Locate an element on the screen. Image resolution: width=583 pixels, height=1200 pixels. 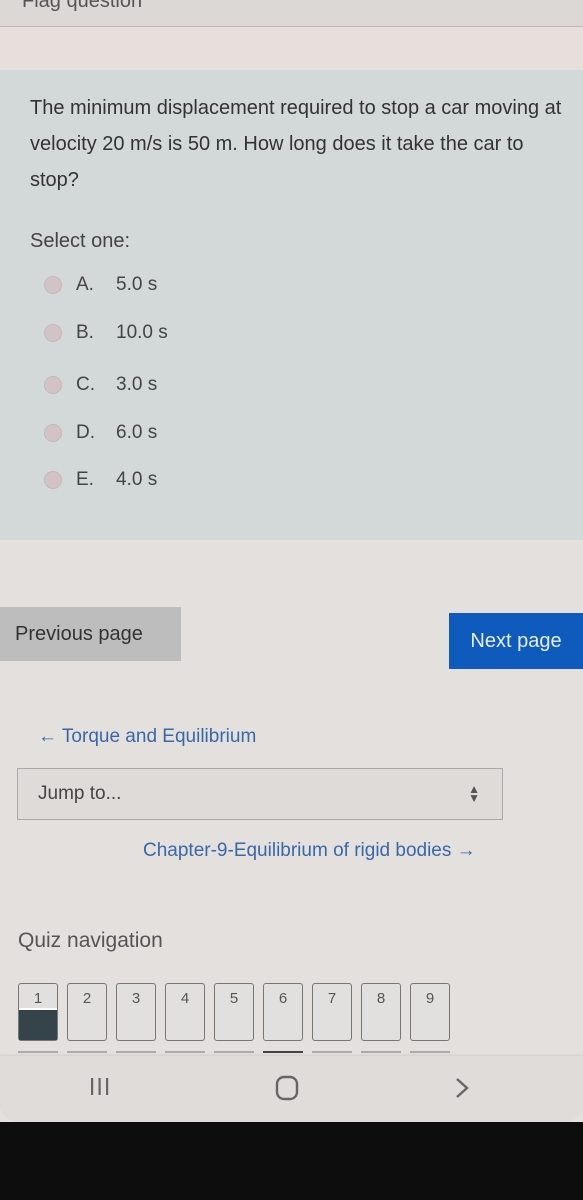
quiz-navigation-title: Quiz navigation is located at coordinates (90, 940).